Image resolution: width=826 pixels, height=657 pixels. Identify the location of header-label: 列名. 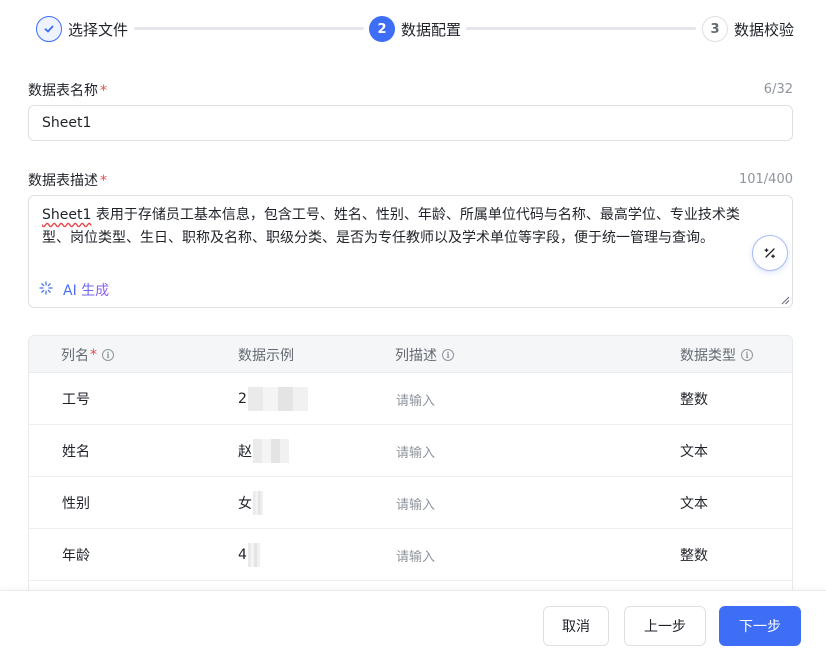
(75, 355).